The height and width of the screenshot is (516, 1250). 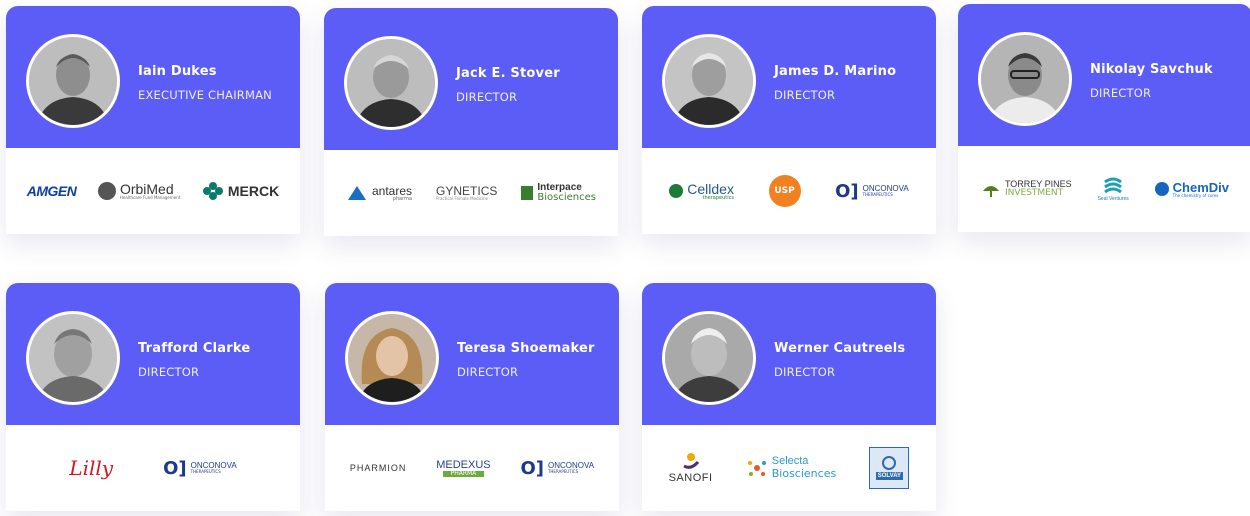 I want to click on interpace-logo: Interpace Biosciences, so click(x=558, y=193).